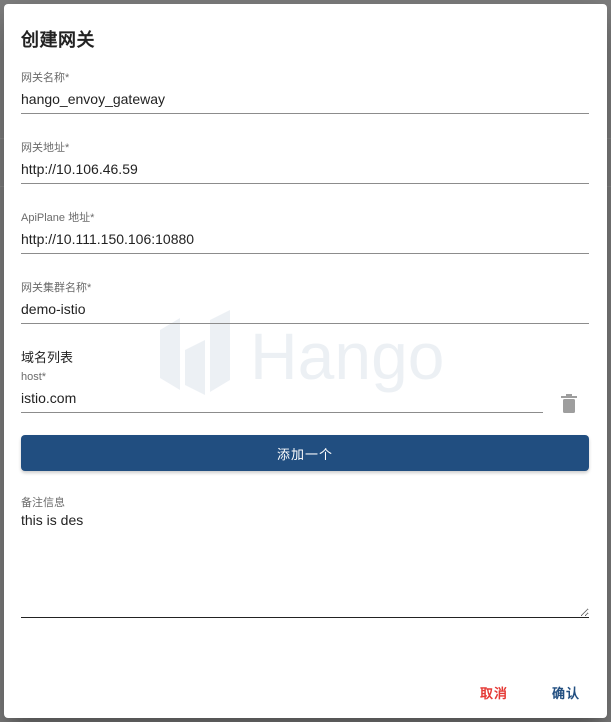  Describe the element at coordinates (47, 357) in the screenshot. I see `domain-list-label: 域名列表` at that location.